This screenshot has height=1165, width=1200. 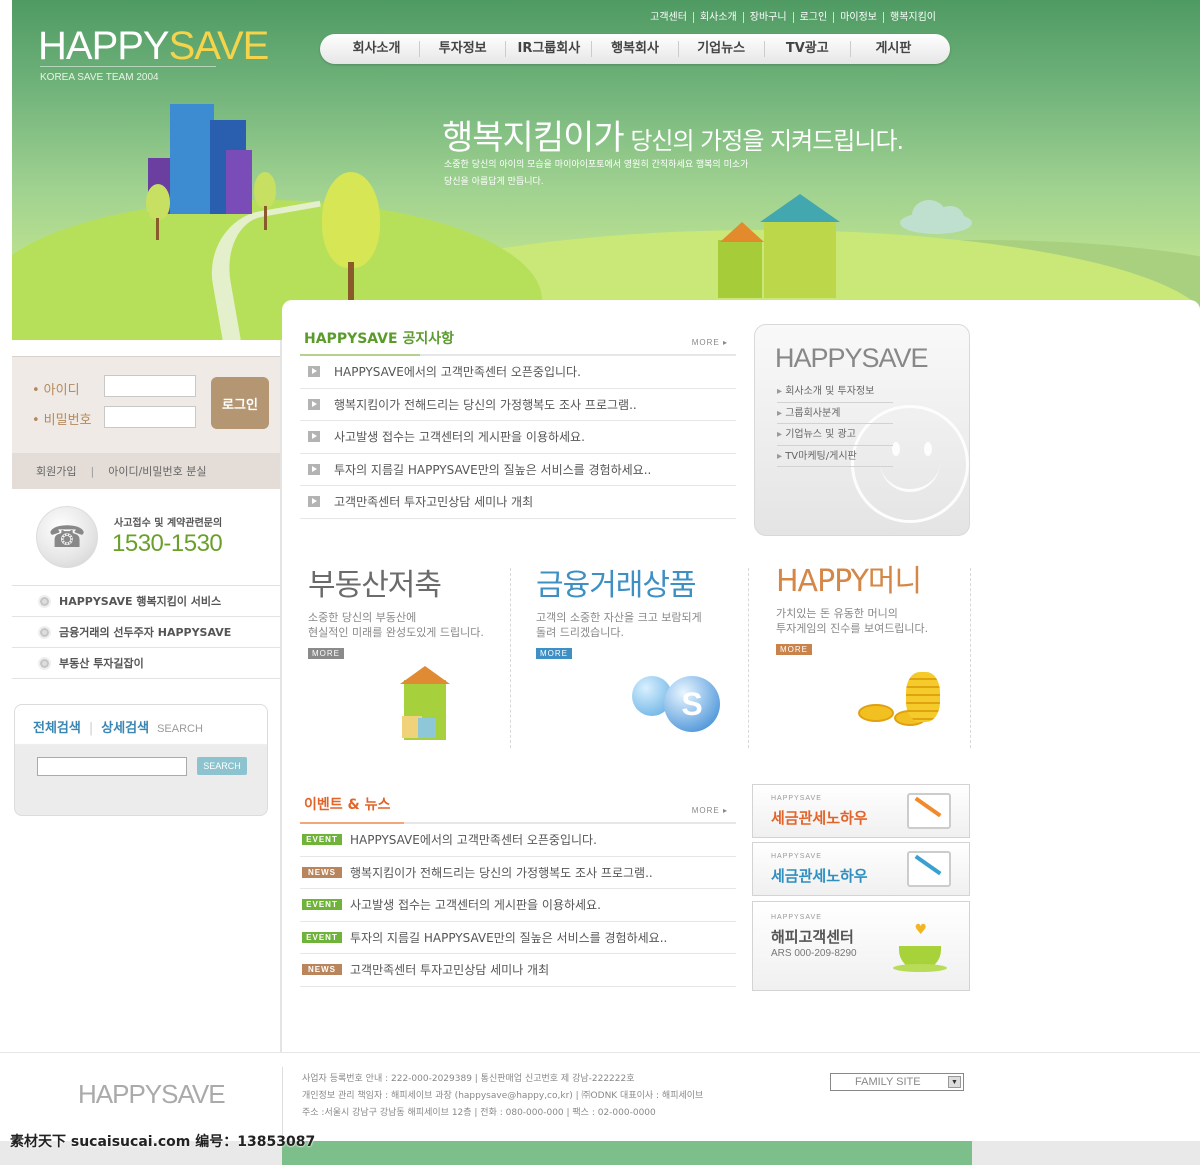 What do you see at coordinates (146, 601) in the screenshot?
I see `side-menu-item: HAPPYSAVE 행복지킴이 서비스` at bounding box center [146, 601].